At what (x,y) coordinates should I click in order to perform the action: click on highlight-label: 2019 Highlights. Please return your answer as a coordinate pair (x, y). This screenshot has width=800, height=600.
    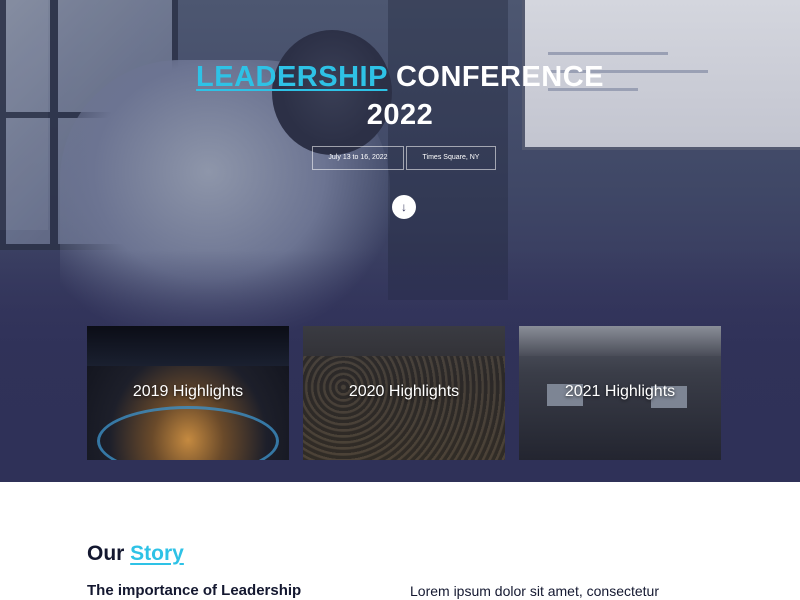
    Looking at the image, I should click on (188, 391).